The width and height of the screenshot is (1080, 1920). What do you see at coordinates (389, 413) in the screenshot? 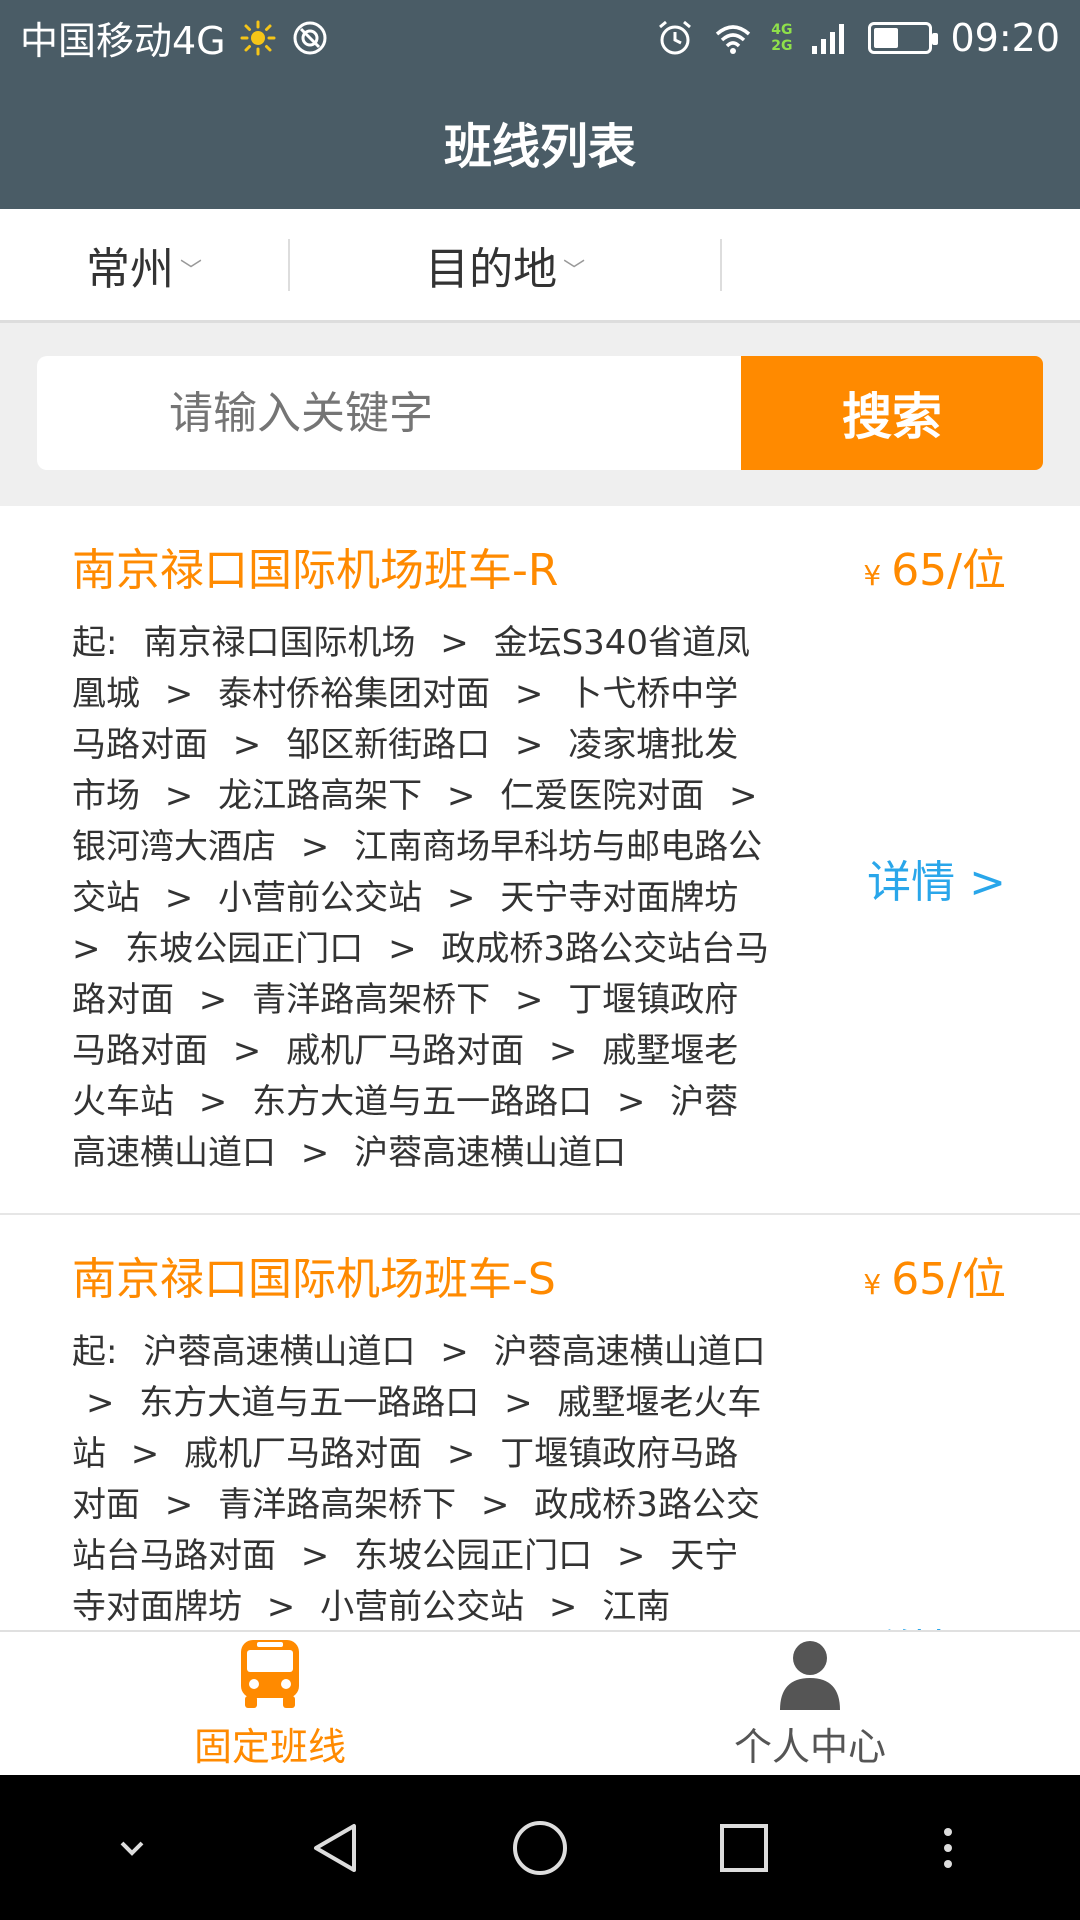
I see `search-input` at bounding box center [389, 413].